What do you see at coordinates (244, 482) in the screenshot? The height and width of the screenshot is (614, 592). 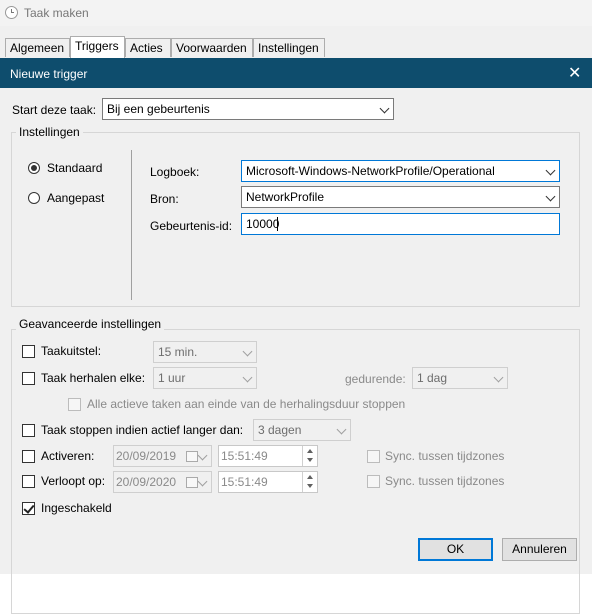 I see `expire-time-value: 15:51:49` at bounding box center [244, 482].